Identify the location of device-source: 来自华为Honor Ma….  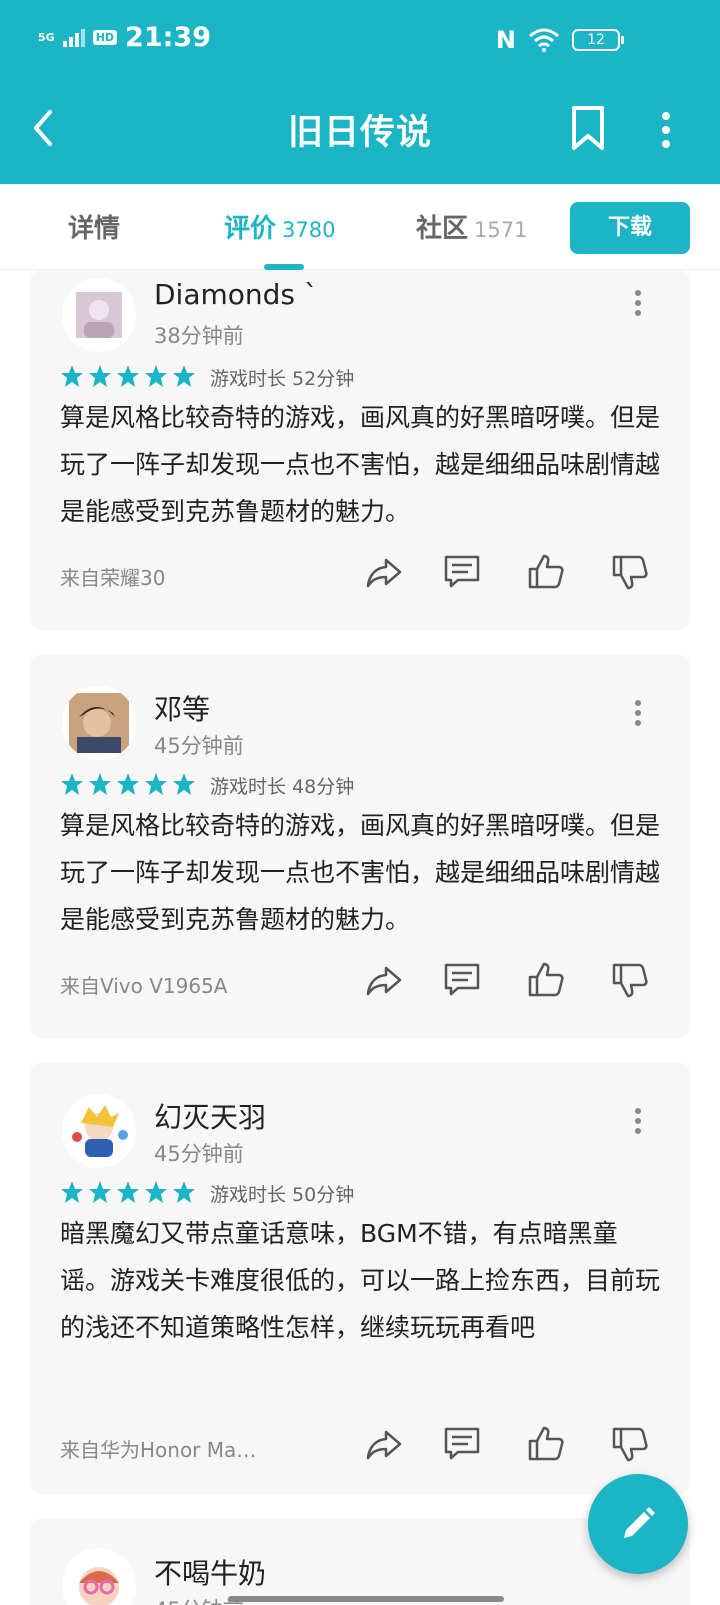
(158, 1450).